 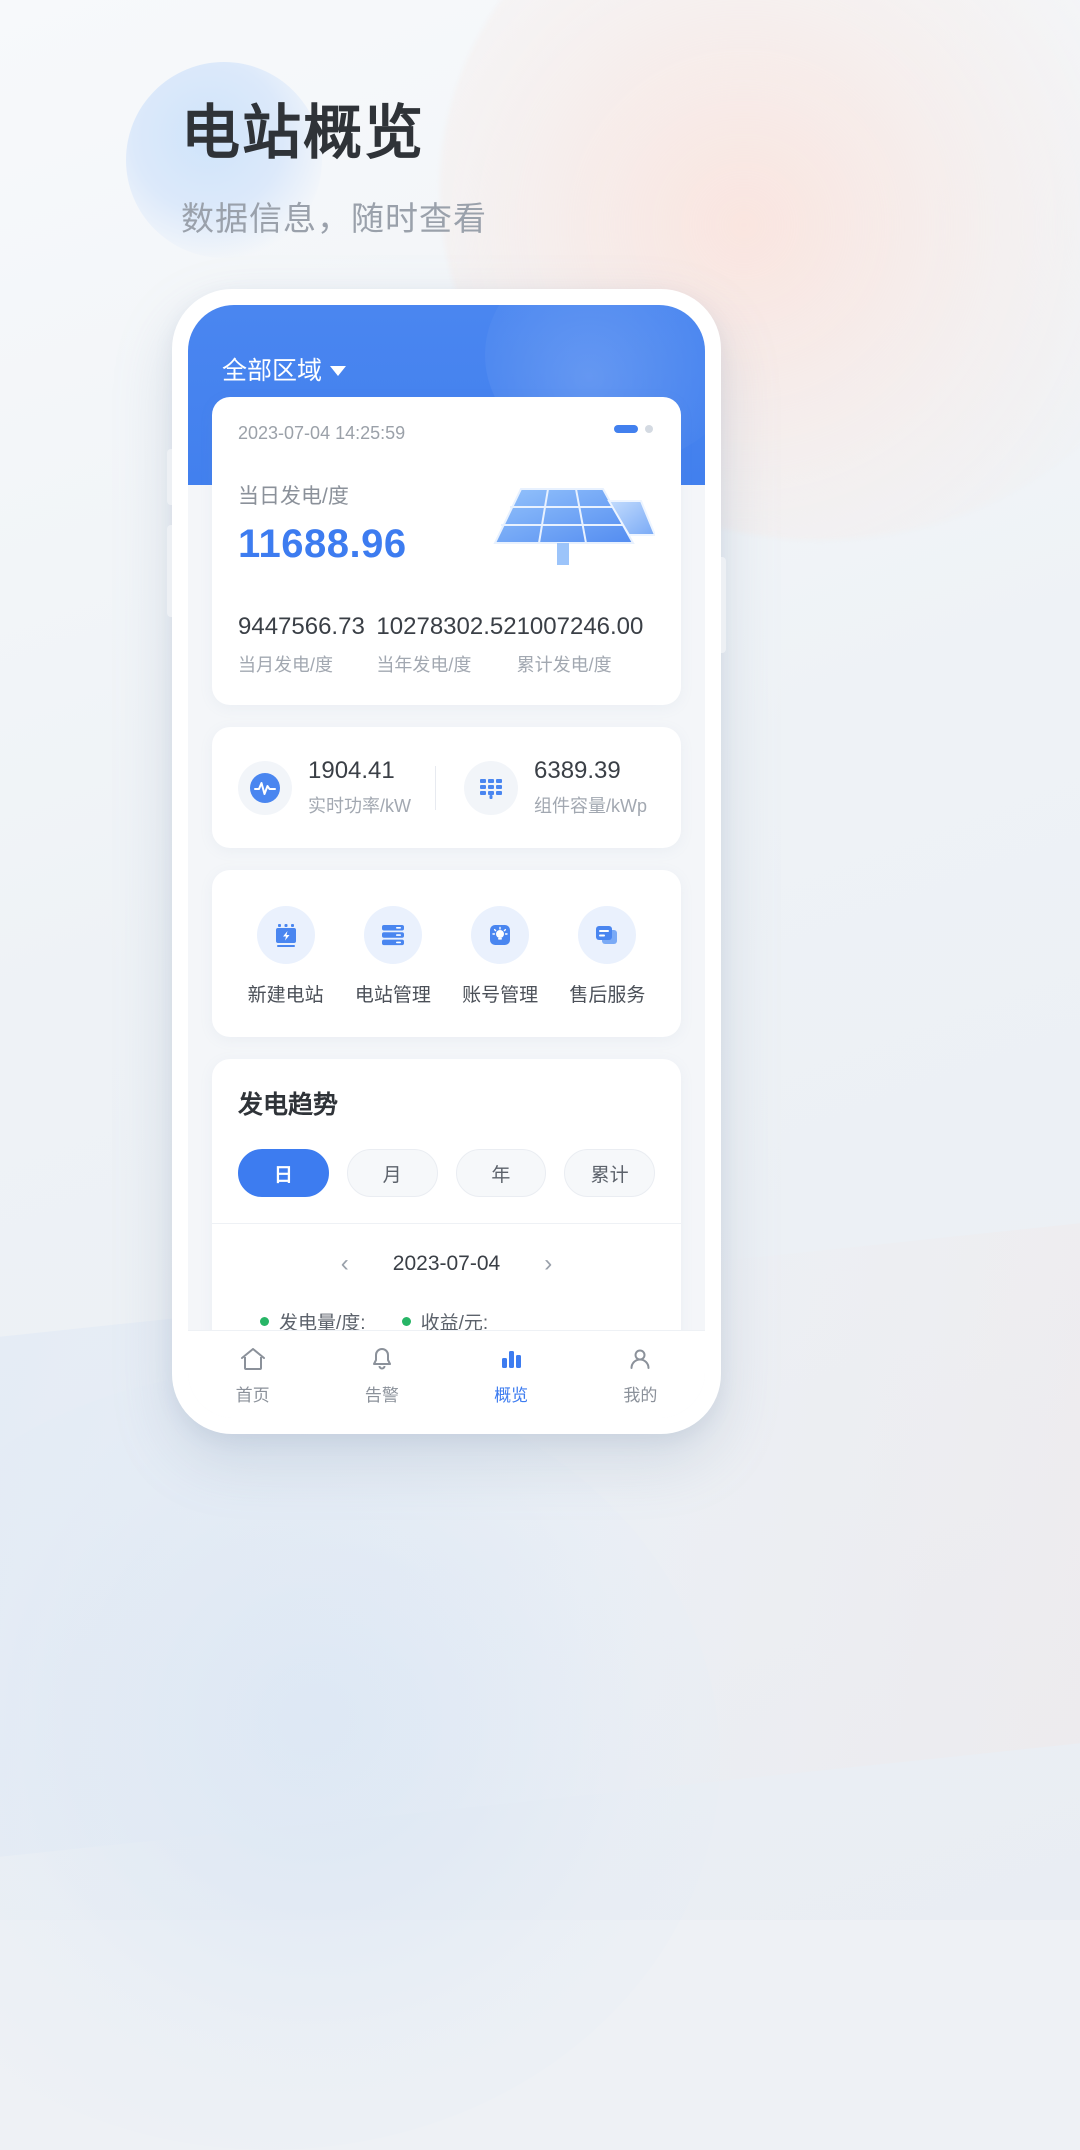 I want to click on chart-divider, so click(x=446, y=1223).